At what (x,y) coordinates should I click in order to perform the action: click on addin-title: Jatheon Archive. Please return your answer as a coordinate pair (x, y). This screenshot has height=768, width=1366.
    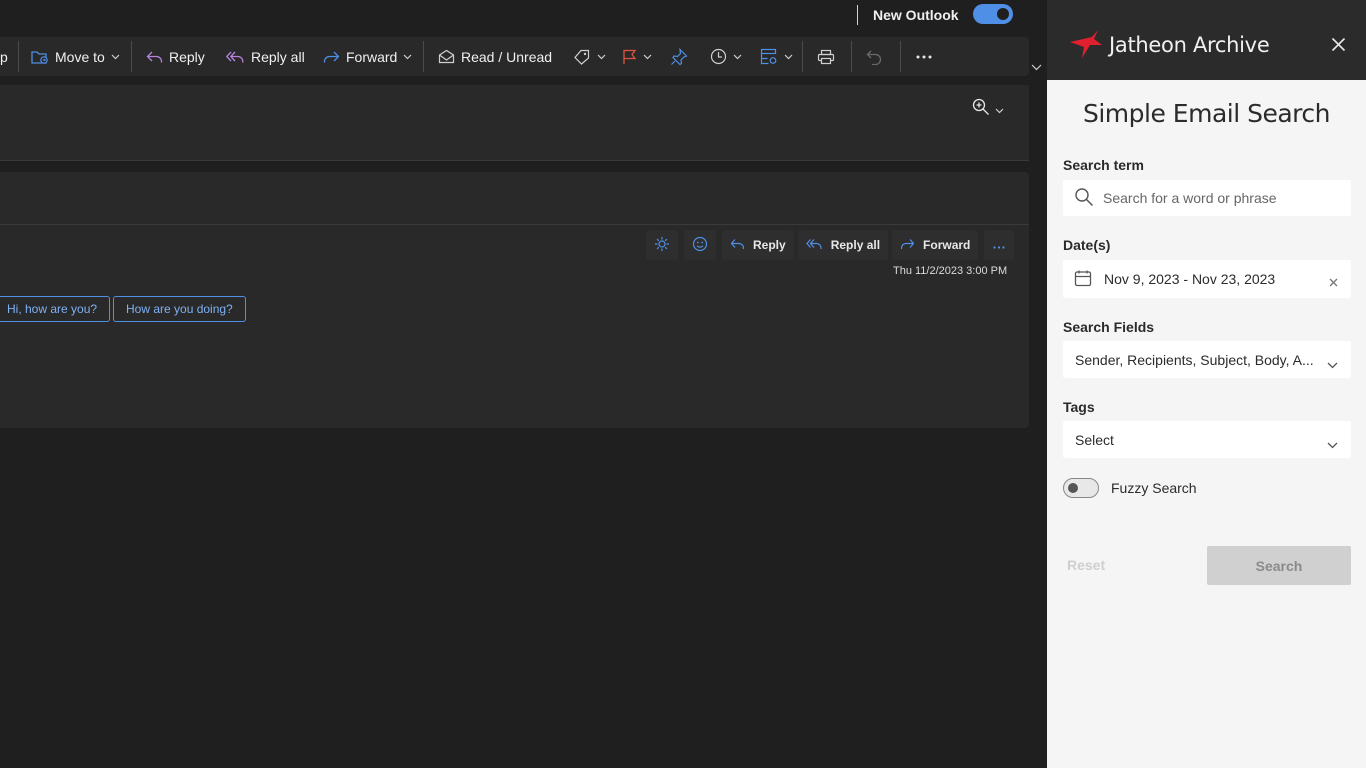
    Looking at the image, I should click on (1189, 45).